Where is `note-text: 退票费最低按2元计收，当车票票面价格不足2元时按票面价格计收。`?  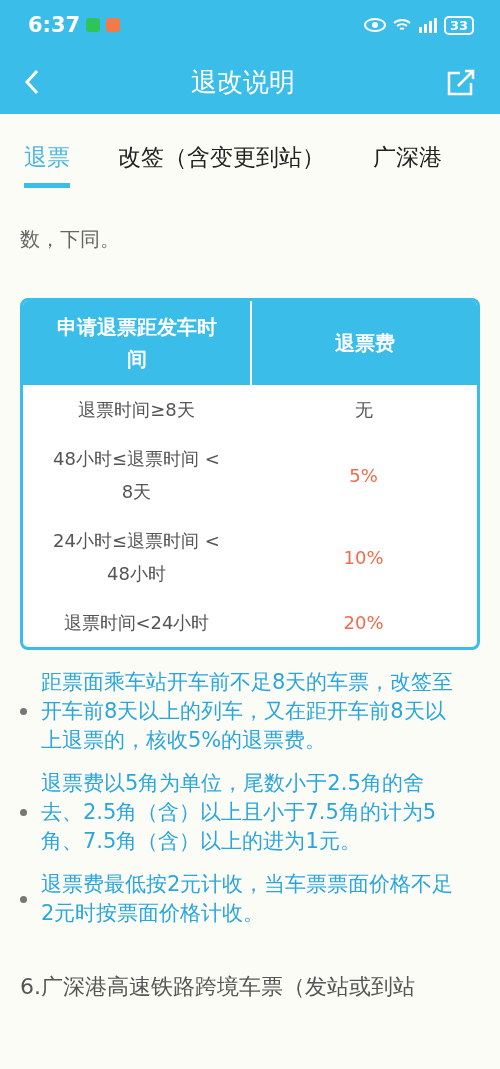
note-text: 退票费最低按2元计收，当车票票面价格不足2元时按票面价格计收。 is located at coordinates (248, 899).